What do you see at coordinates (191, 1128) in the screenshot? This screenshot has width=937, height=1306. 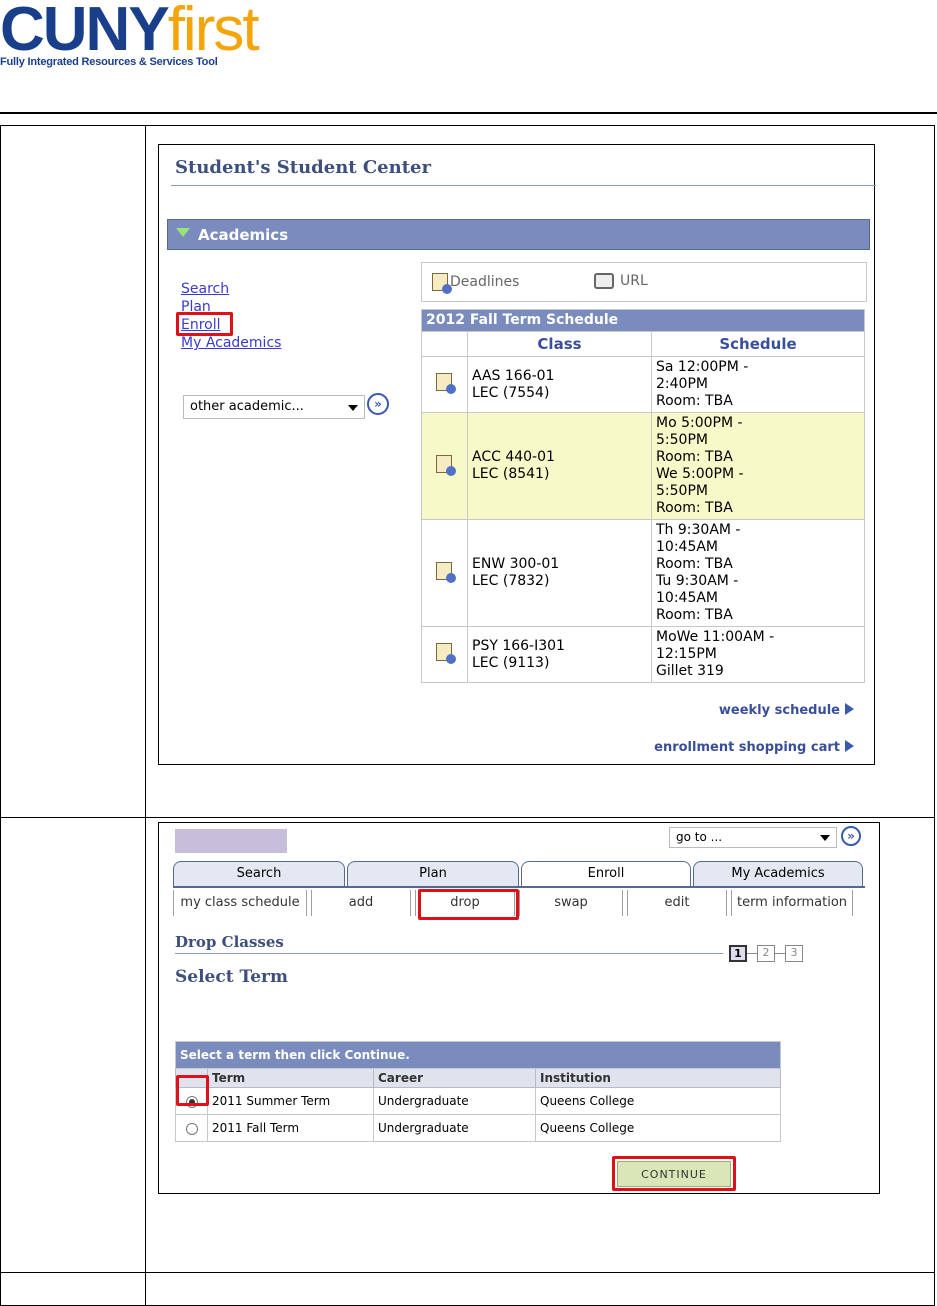 I see `term-radio-fall` at bounding box center [191, 1128].